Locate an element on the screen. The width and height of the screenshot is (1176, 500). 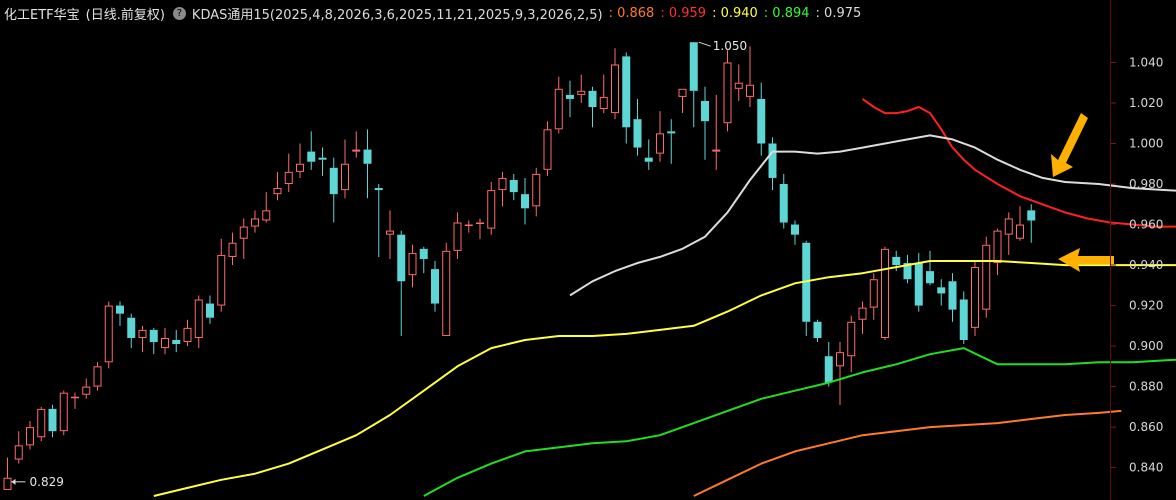
low-marker-arrow is located at coordinates (13, 481).